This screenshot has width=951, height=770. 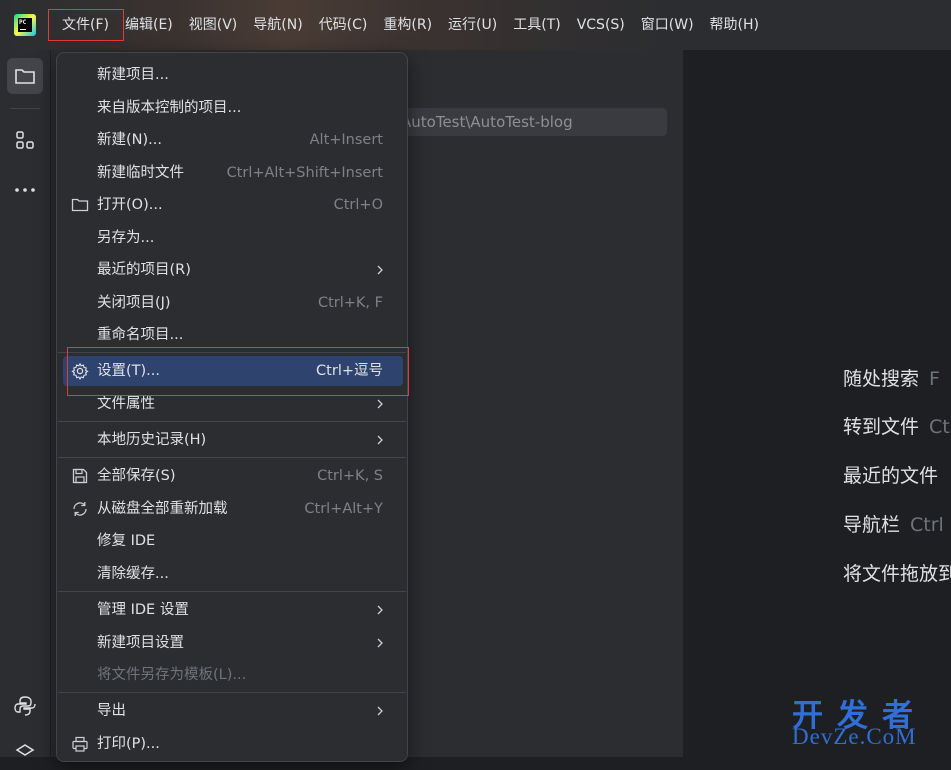 What do you see at coordinates (601, 25) in the screenshot?
I see `menu-vcs: VCS(S)` at bounding box center [601, 25].